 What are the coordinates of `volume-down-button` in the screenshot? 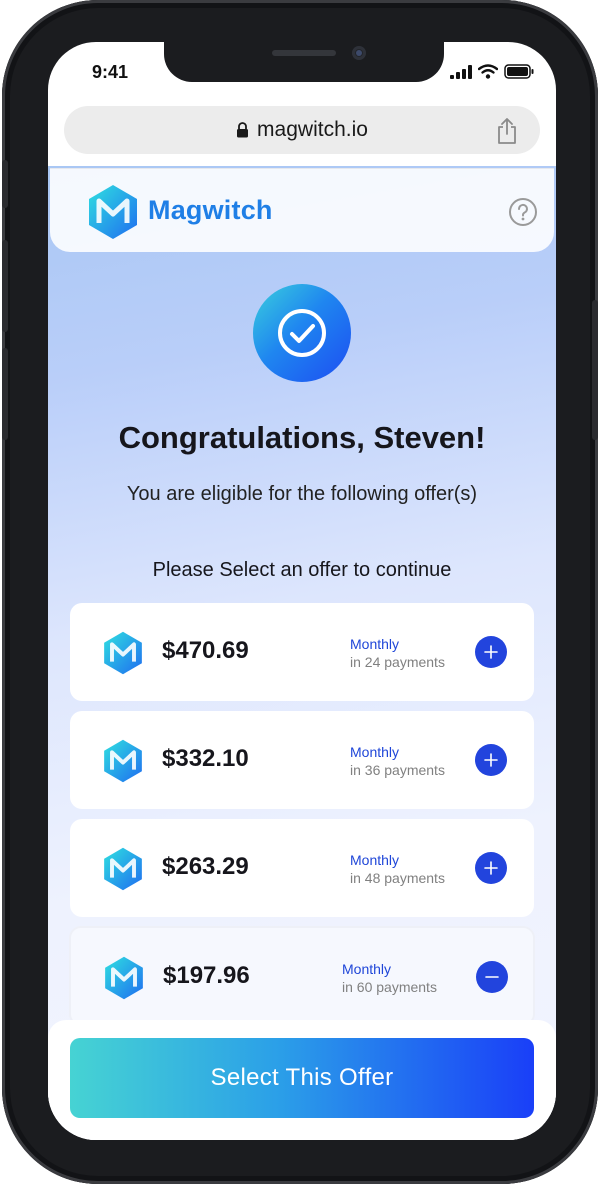 It's located at (5, 394).